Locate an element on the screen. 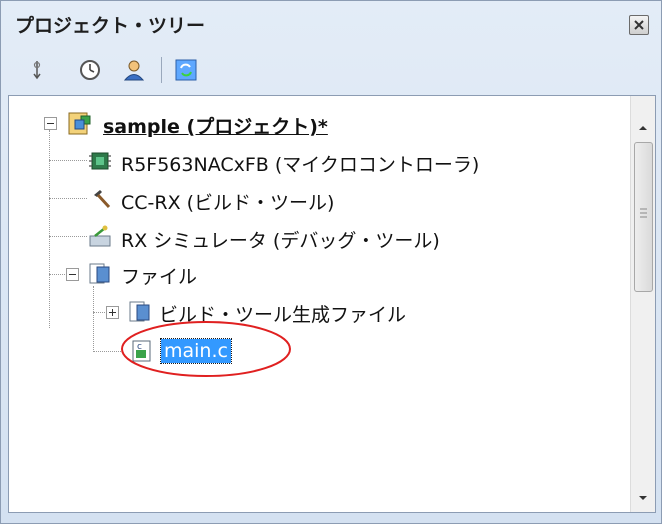 Image resolution: width=662 pixels, height=524 pixels. panel-titlebar: プロジェクト・ツリー is located at coordinates (331, 23).